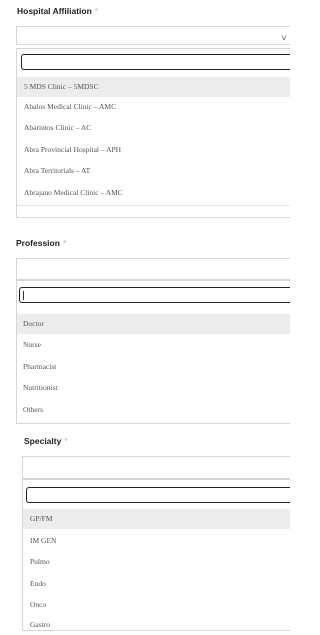  Describe the element at coordinates (153, 367) in the screenshot. I see `dropdown-option: Pharmacist` at that location.